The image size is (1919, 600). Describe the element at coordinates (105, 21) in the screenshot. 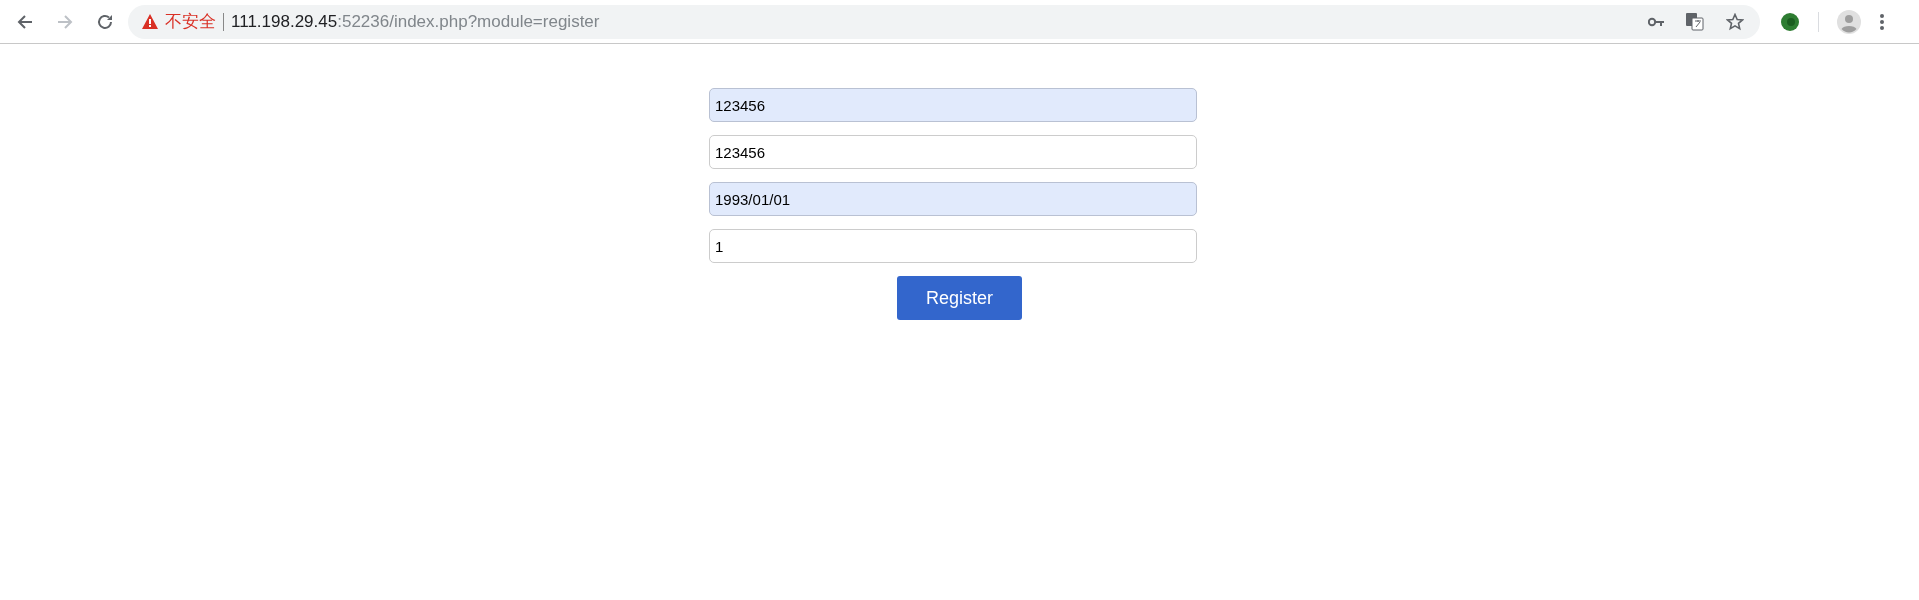

I see `reload-icon` at that location.